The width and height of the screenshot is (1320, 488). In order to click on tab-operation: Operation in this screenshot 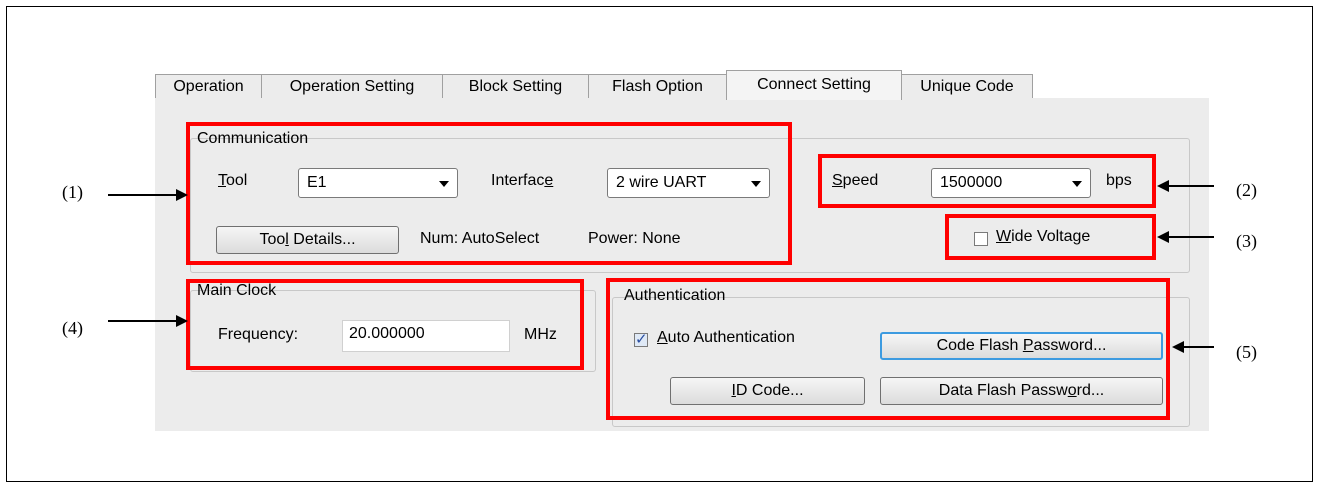, I will do `click(208, 86)`.